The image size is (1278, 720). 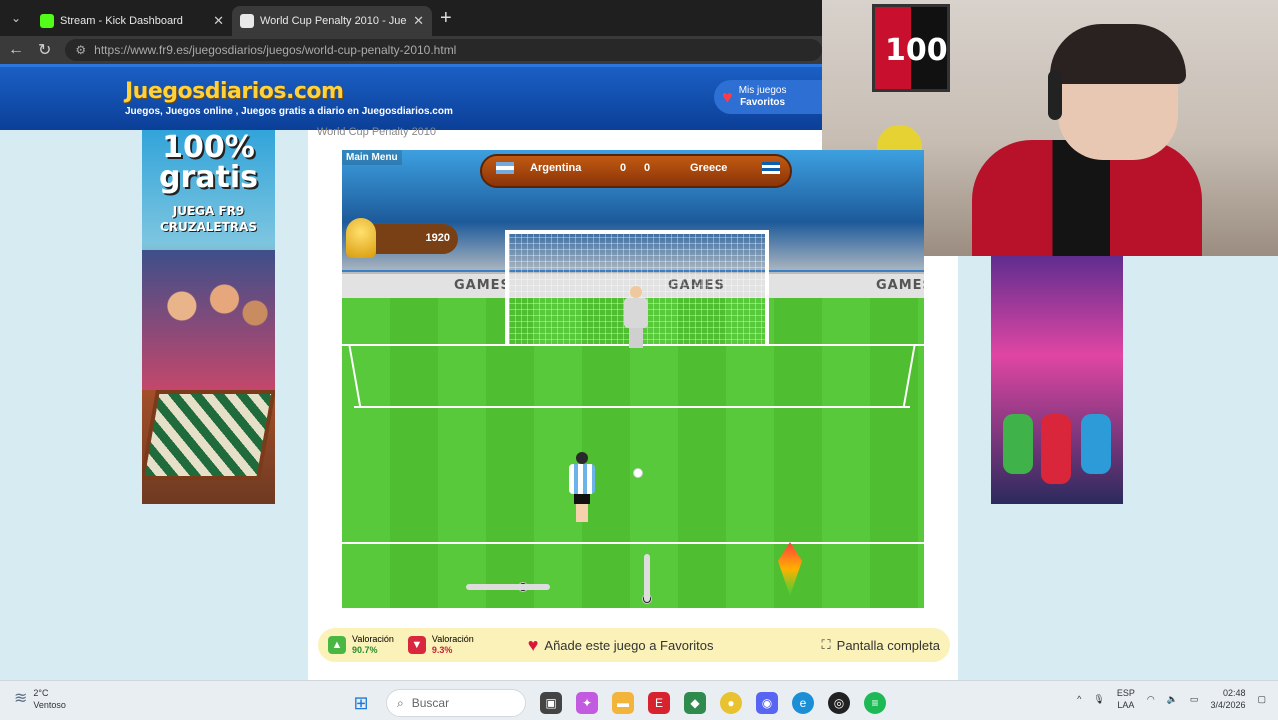 I want to click on ad-headline-2: gratis, so click(x=208, y=177).